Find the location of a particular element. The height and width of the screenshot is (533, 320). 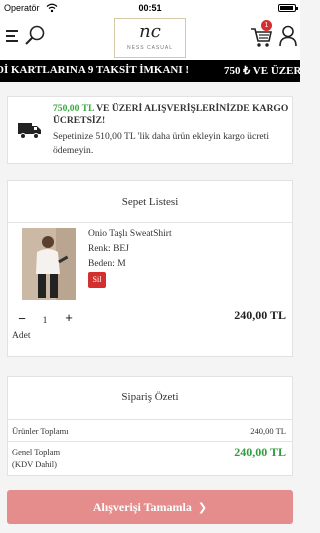

app-header: nc NESS CASUAL 1 is located at coordinates (150, 38).